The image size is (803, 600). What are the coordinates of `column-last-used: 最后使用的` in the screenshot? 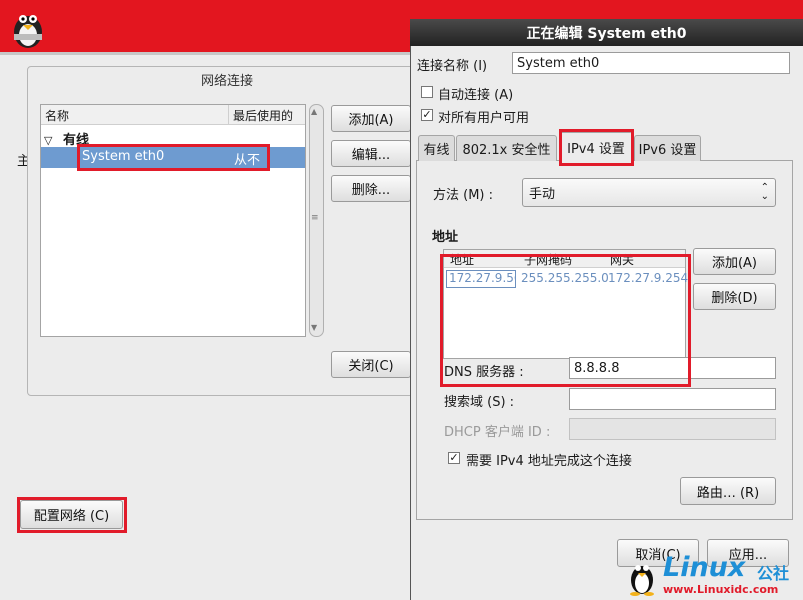 It's located at (263, 115).